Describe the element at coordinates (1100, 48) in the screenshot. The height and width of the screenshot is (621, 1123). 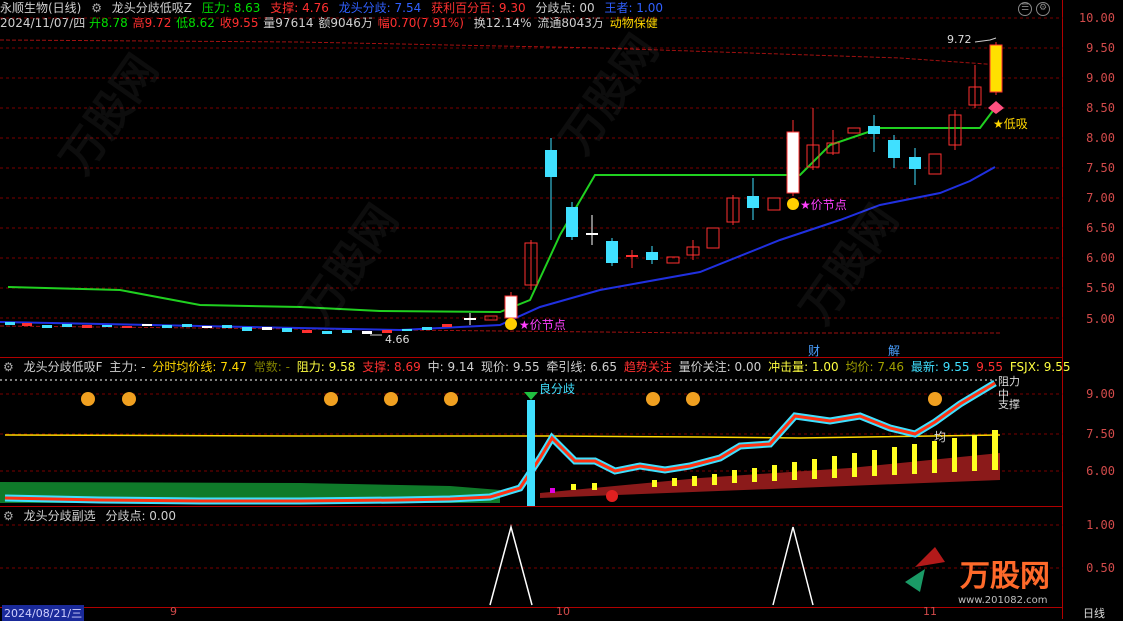
I see `axis-tick: 9.50` at that location.